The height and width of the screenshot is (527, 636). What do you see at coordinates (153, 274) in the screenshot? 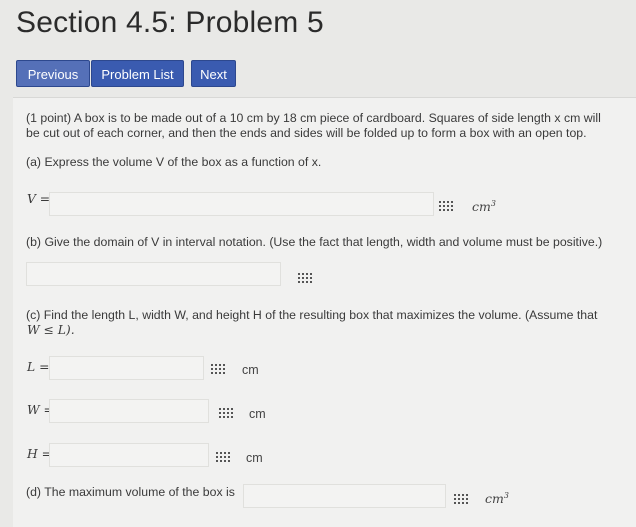
I see `domain-input` at bounding box center [153, 274].